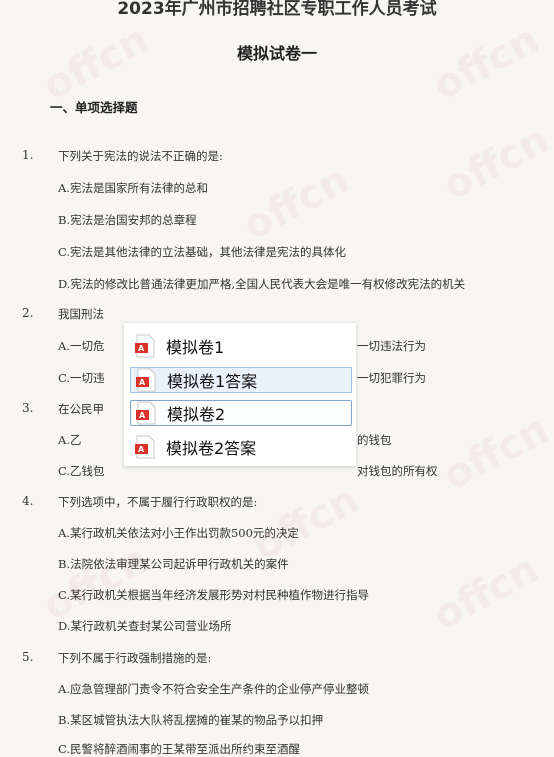 The width and height of the screenshot is (554, 757). What do you see at coordinates (241, 413) in the screenshot?
I see `file-item-mock-exam-2: A 模拟卷2` at bounding box center [241, 413].